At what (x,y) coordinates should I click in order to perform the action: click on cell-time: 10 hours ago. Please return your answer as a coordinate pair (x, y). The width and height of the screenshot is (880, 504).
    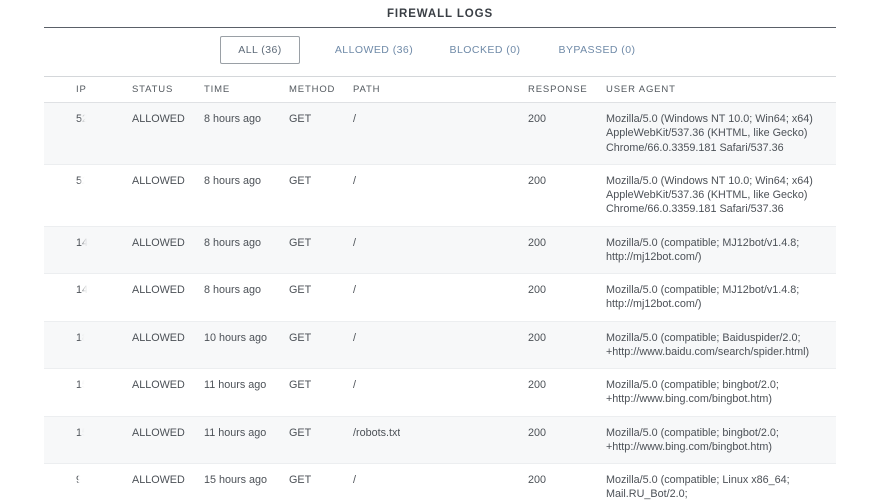
    Looking at the image, I should click on (246, 345).